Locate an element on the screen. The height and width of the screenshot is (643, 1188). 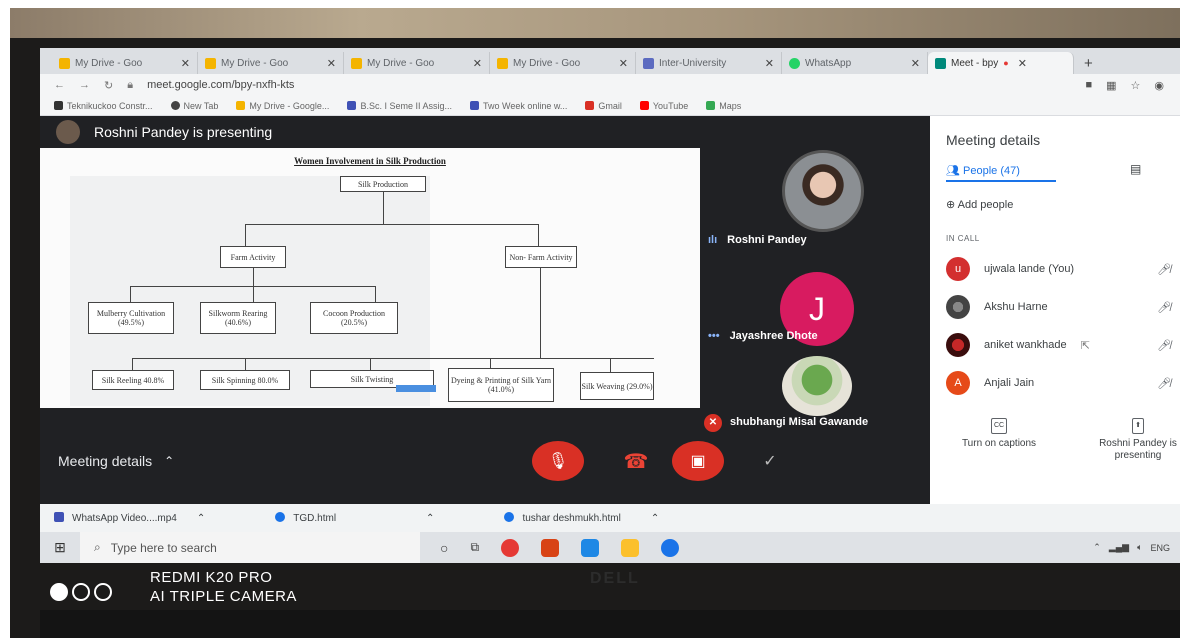
meet-icon is located at coordinates (940, 63).